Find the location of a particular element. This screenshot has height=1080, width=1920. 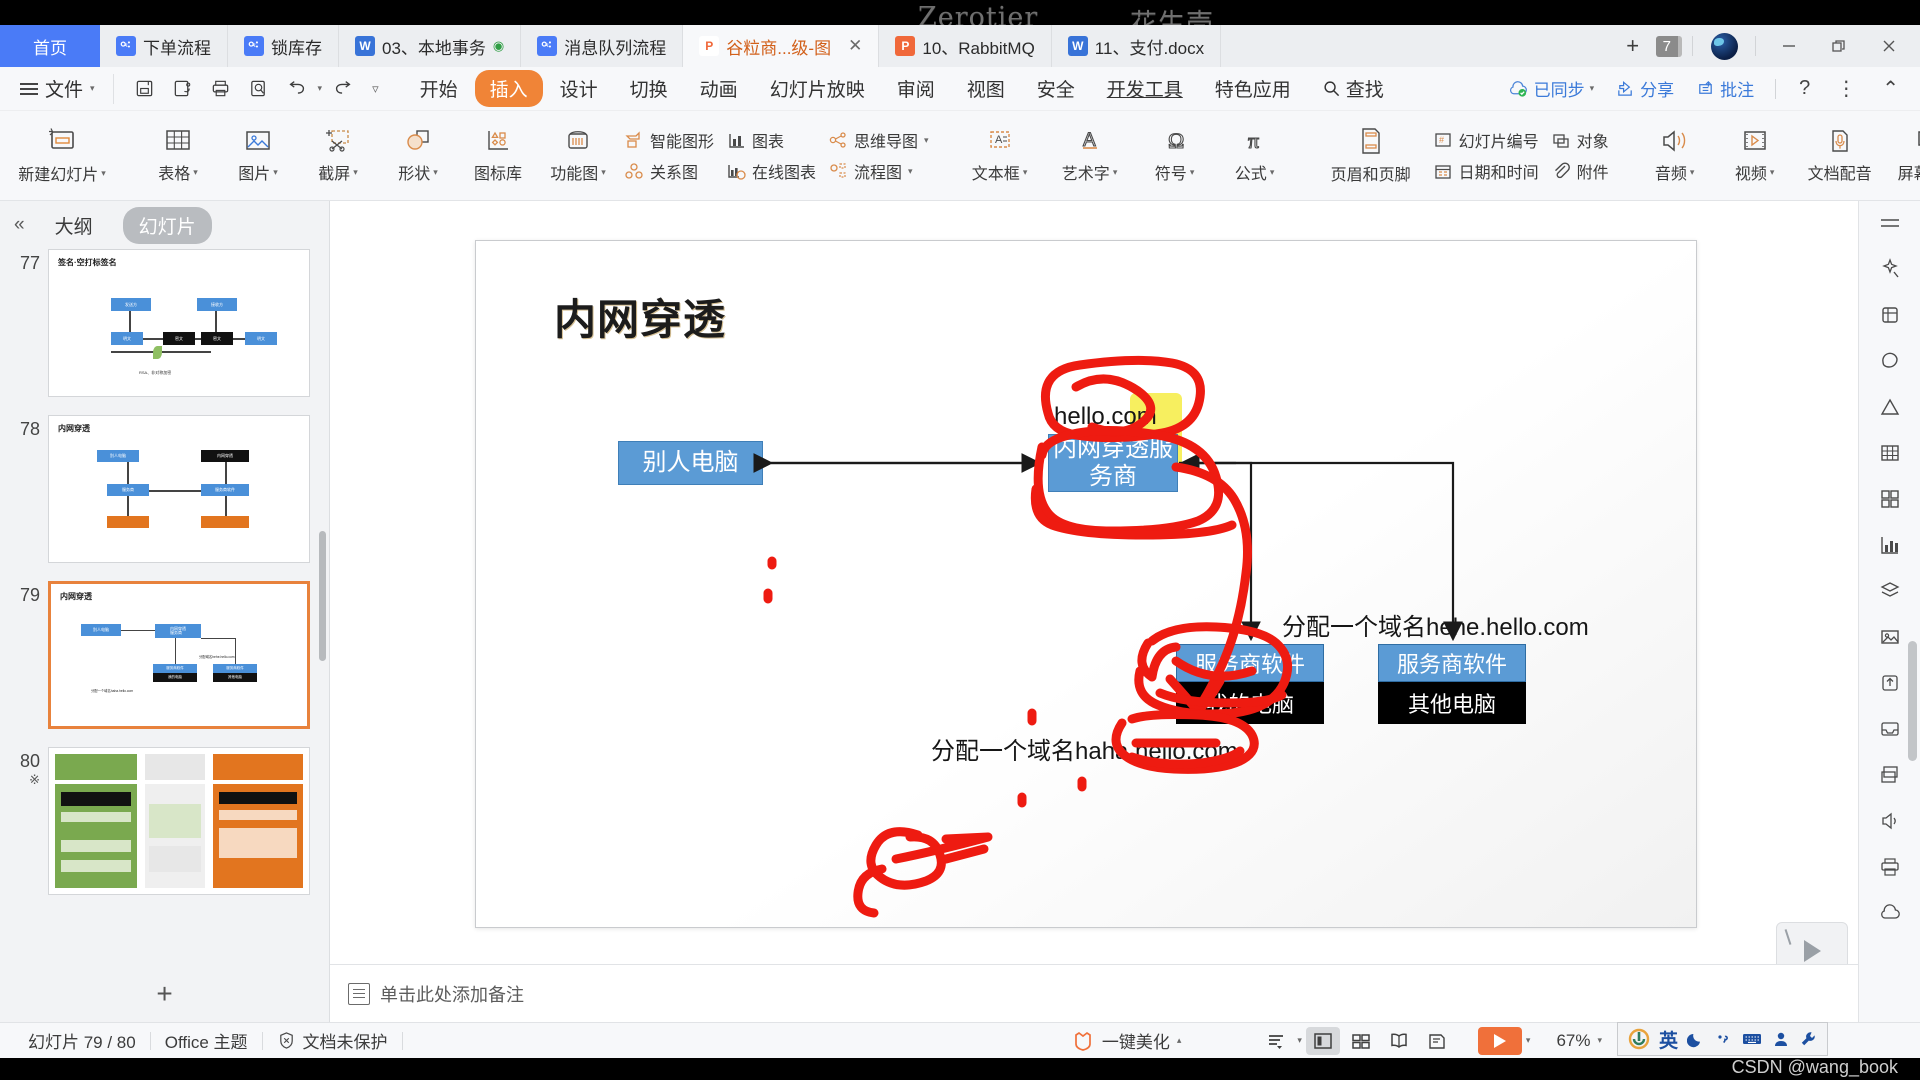

customize-quick-access-icon: ▿ is located at coordinates (371, 89).